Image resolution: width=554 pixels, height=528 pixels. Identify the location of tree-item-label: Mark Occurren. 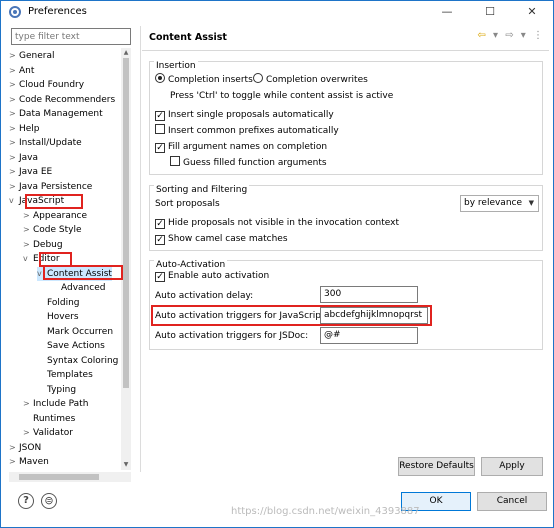
(80, 331).